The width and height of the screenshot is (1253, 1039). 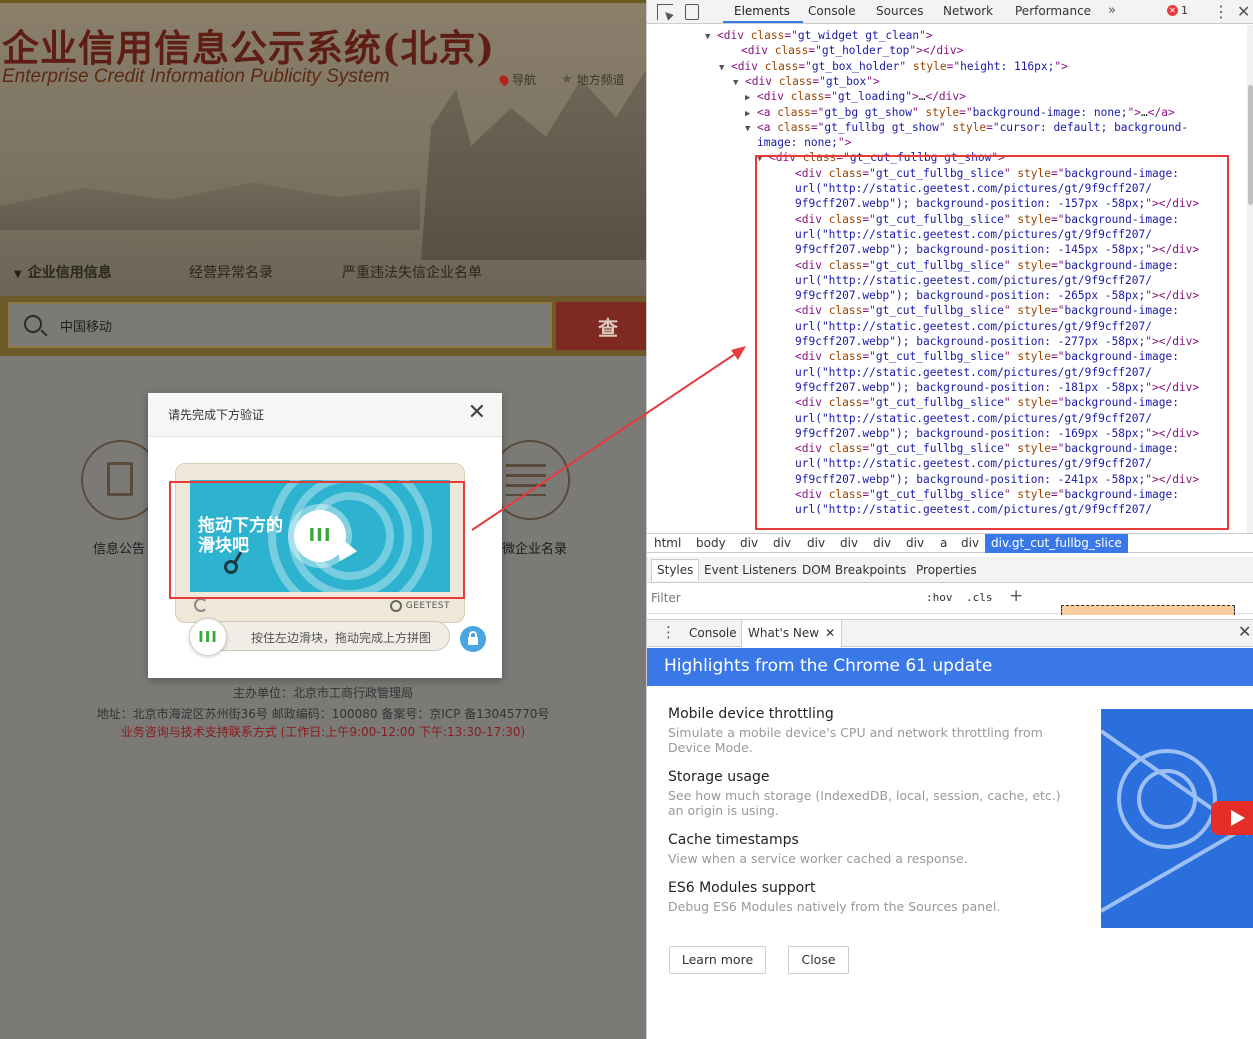 What do you see at coordinates (798, 142) in the screenshot?
I see `dom-node-line: image: none;">` at bounding box center [798, 142].